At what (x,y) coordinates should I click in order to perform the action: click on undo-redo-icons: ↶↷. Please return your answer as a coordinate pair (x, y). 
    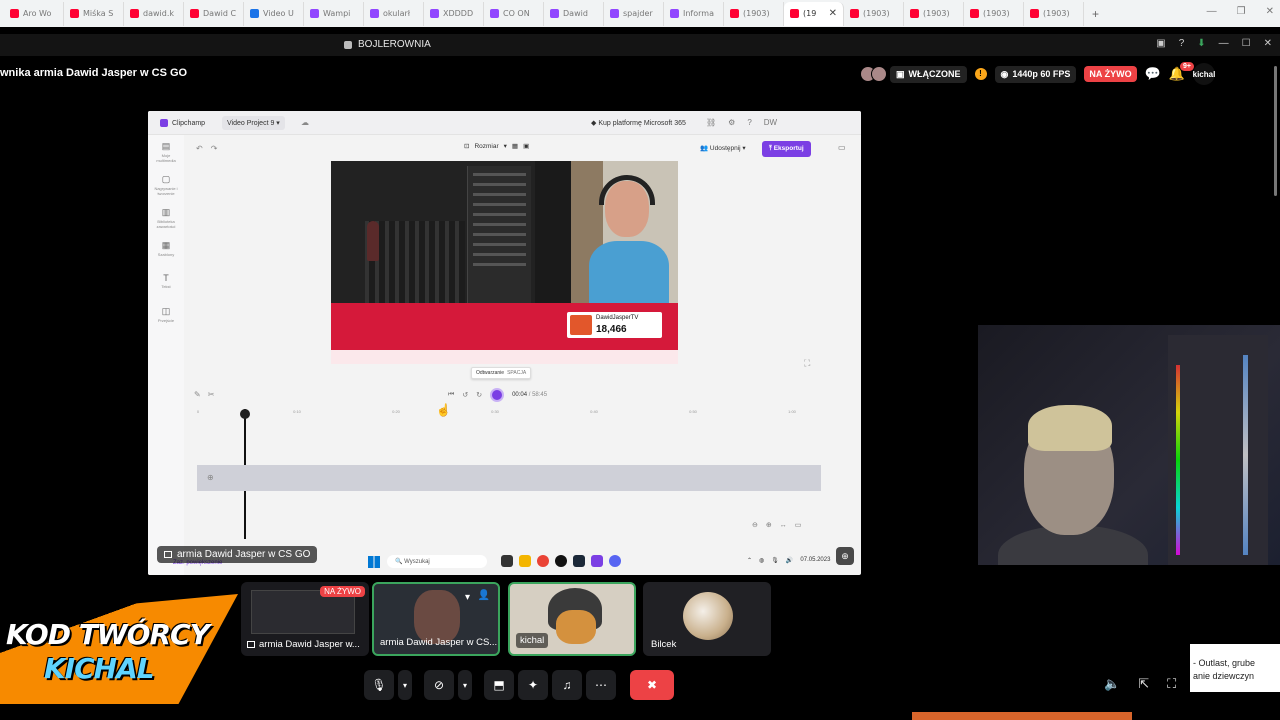
    Looking at the image, I should click on (210, 148).